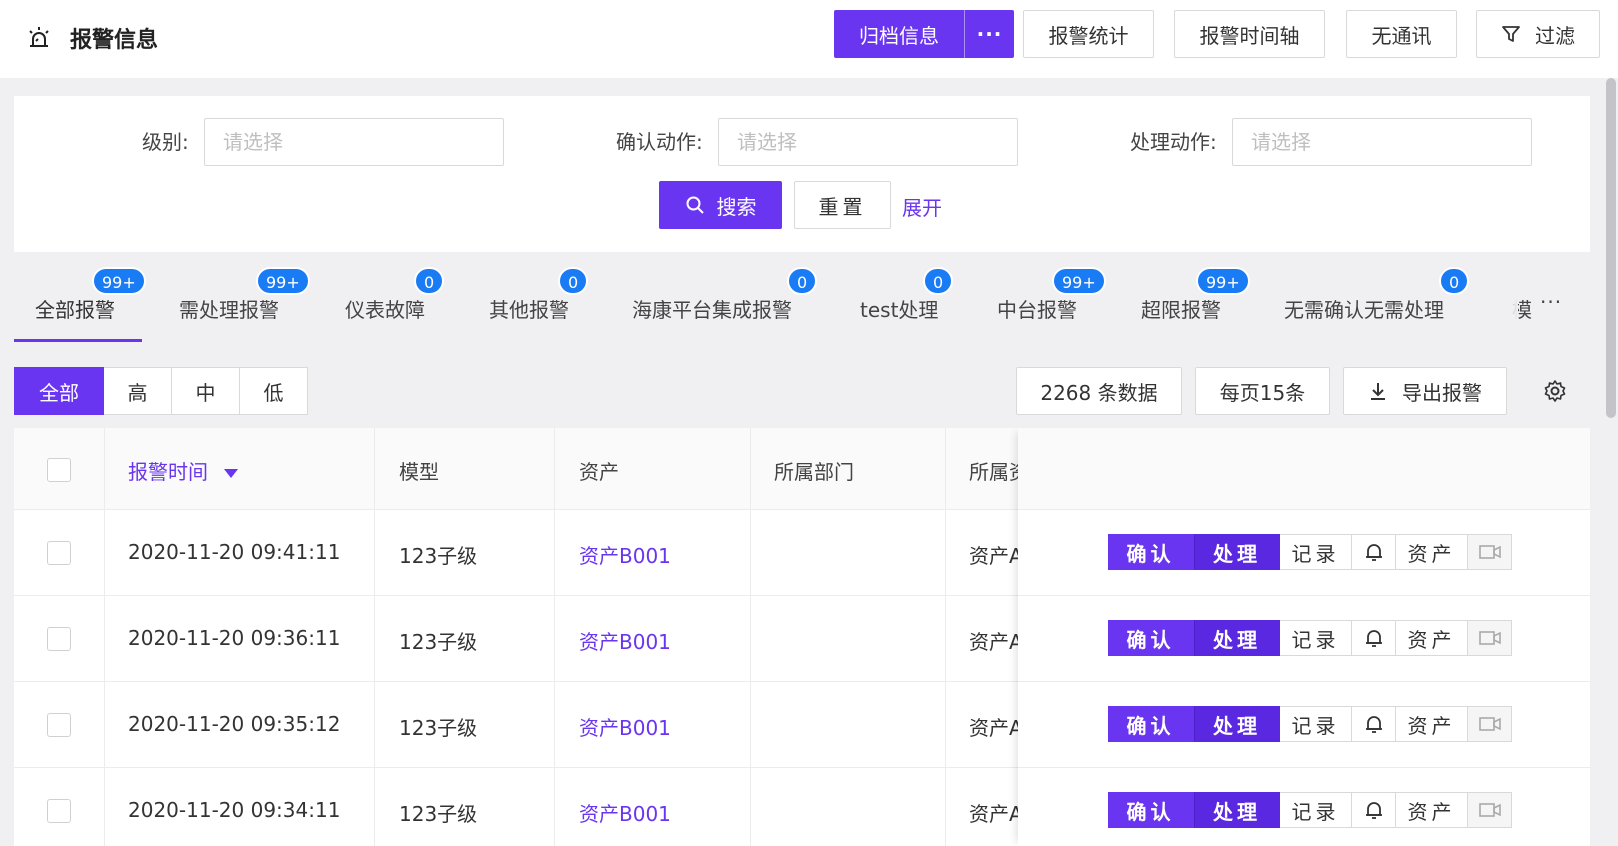 Image resolution: width=1618 pixels, height=846 pixels. What do you see at coordinates (1099, 391) in the screenshot?
I see `record-count: 2268 条数据` at bounding box center [1099, 391].